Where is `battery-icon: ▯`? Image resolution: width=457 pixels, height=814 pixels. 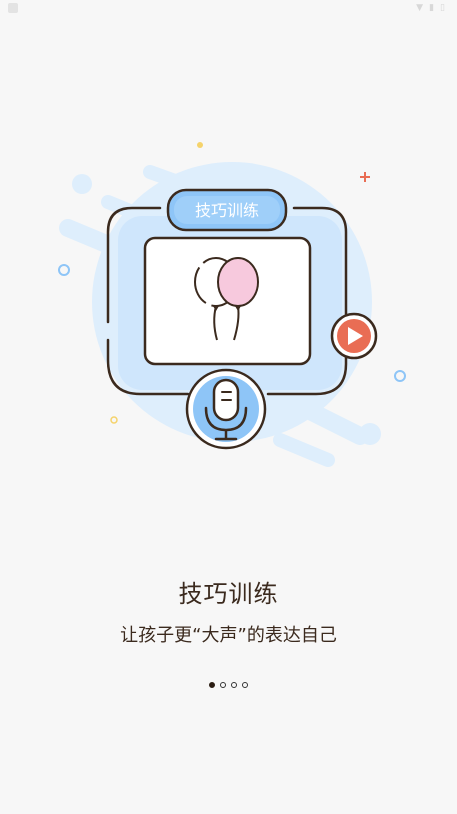 battery-icon: ▯ is located at coordinates (442, 8).